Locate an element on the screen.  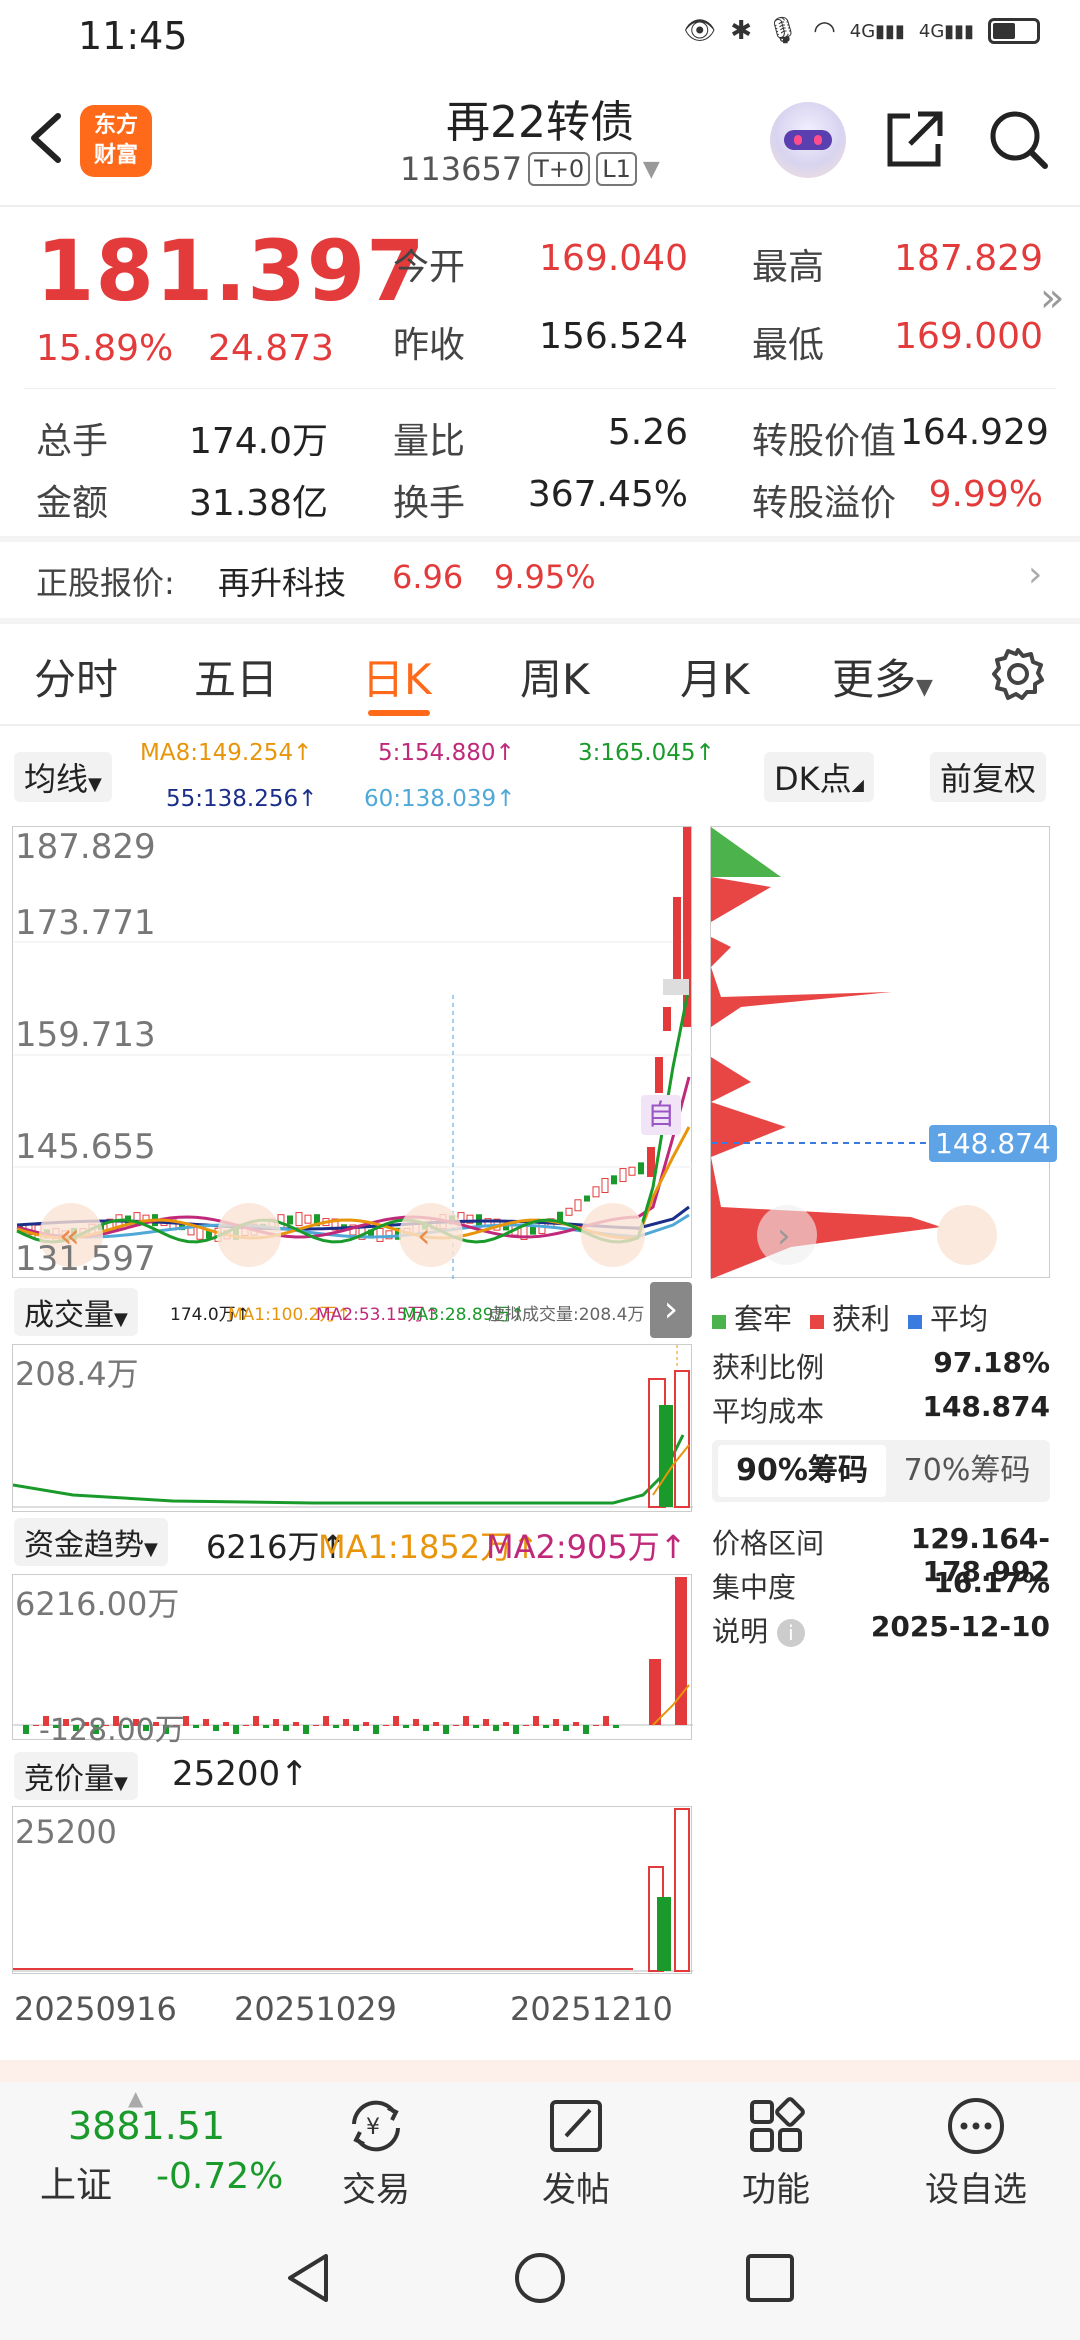
high-label: 最高 is located at coordinates (788, 267).